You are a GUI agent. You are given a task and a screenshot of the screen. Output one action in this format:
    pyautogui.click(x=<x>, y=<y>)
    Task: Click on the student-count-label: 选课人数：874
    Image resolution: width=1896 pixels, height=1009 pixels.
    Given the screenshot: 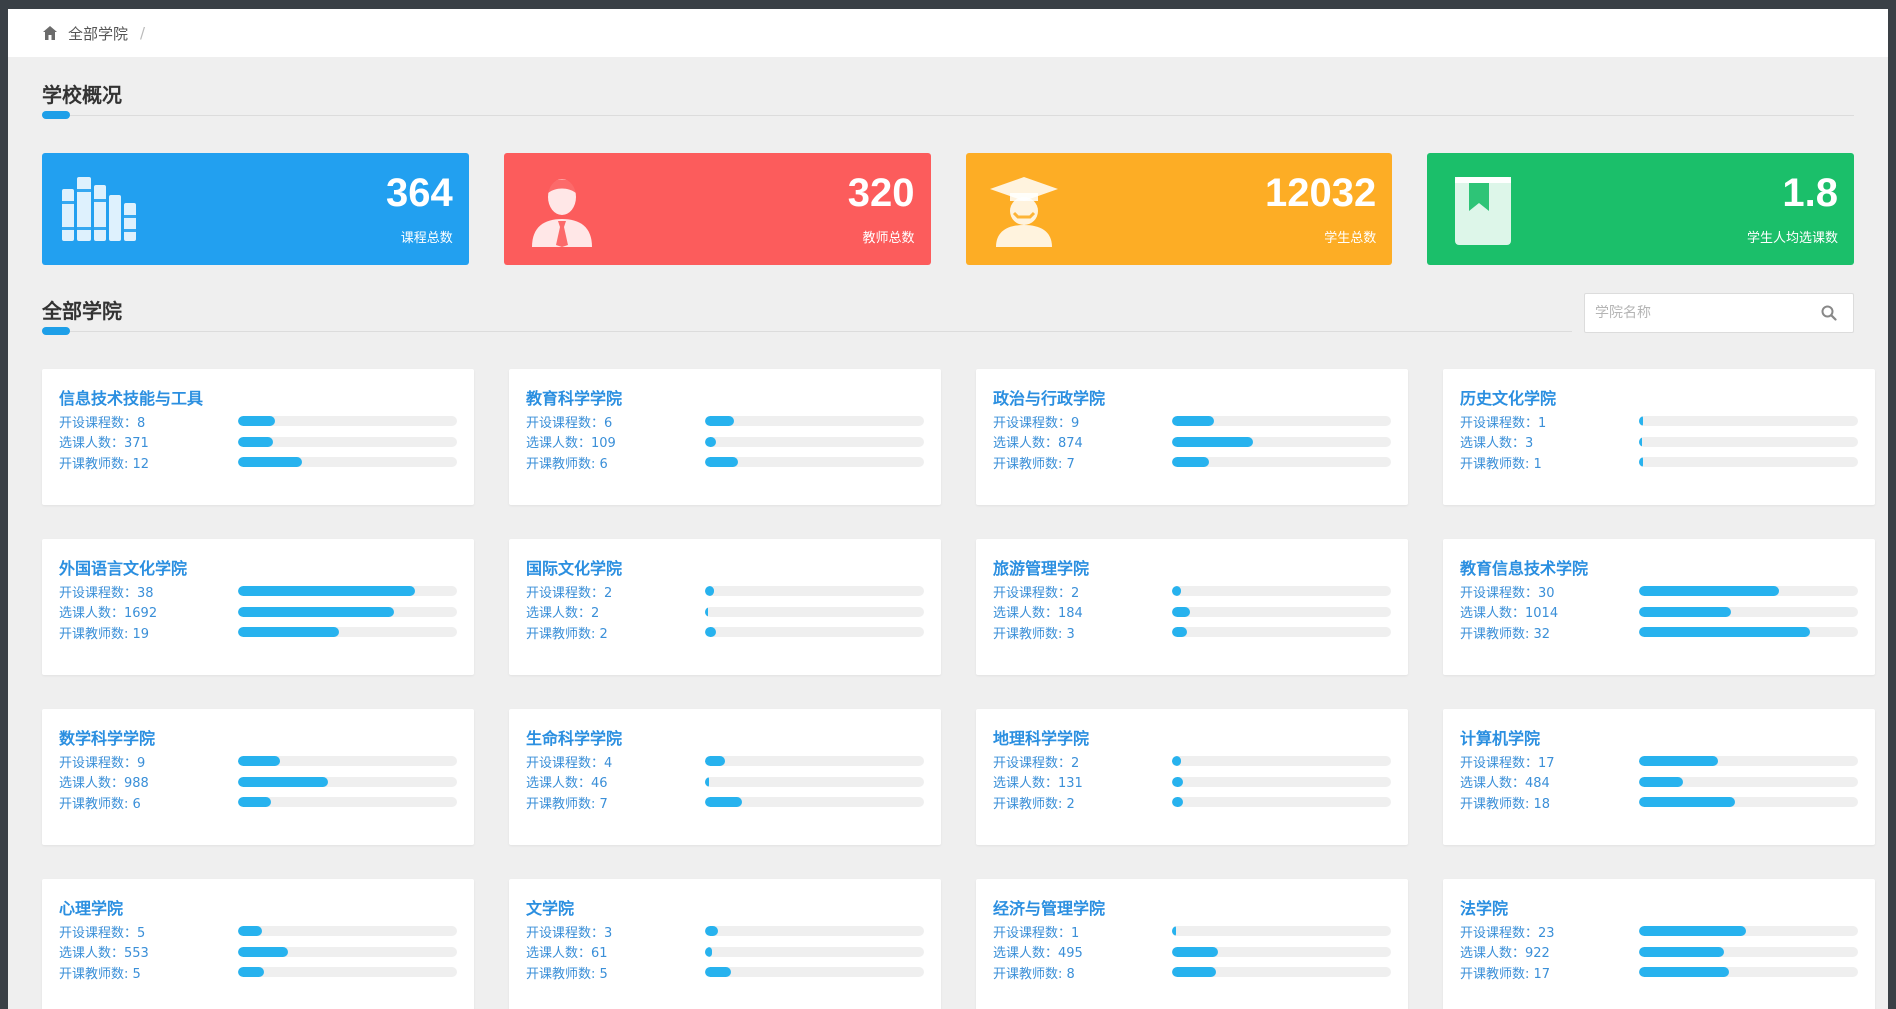 What is the action you would take?
    pyautogui.click(x=1038, y=444)
    